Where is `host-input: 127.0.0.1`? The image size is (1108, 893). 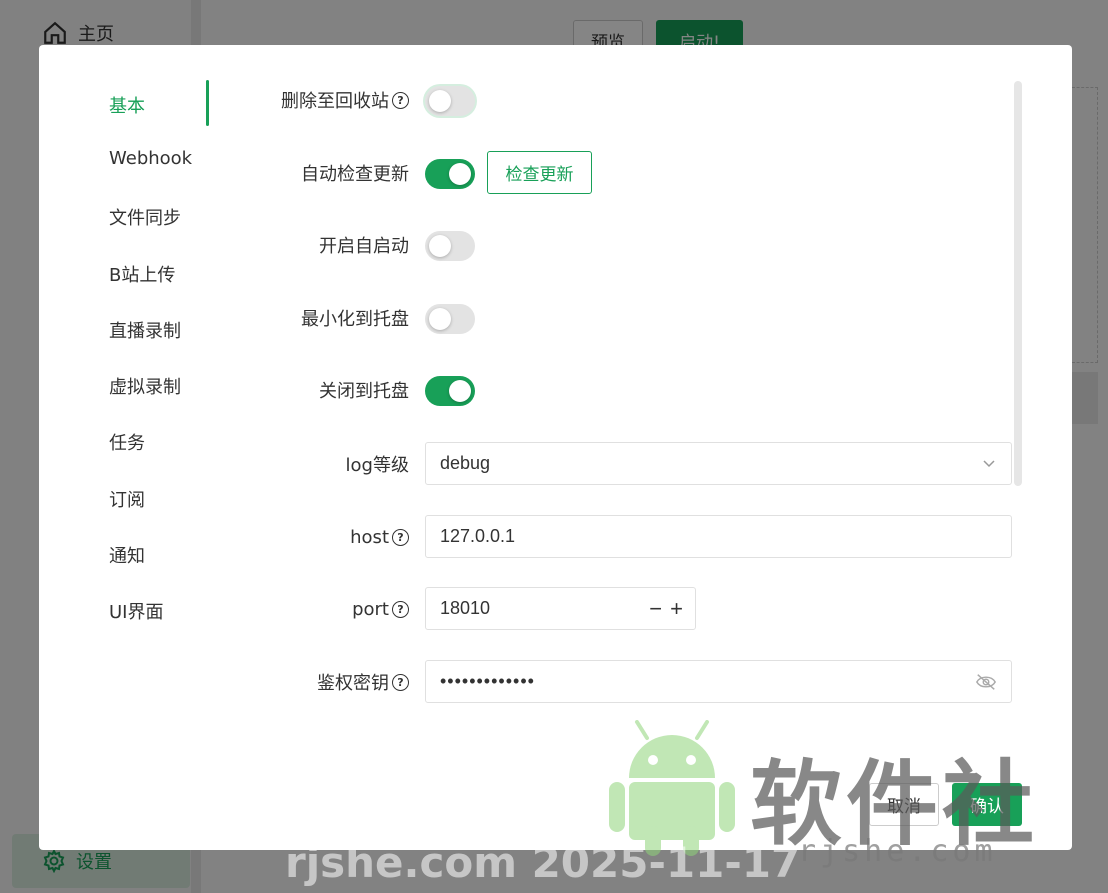
host-input: 127.0.0.1 is located at coordinates (718, 536).